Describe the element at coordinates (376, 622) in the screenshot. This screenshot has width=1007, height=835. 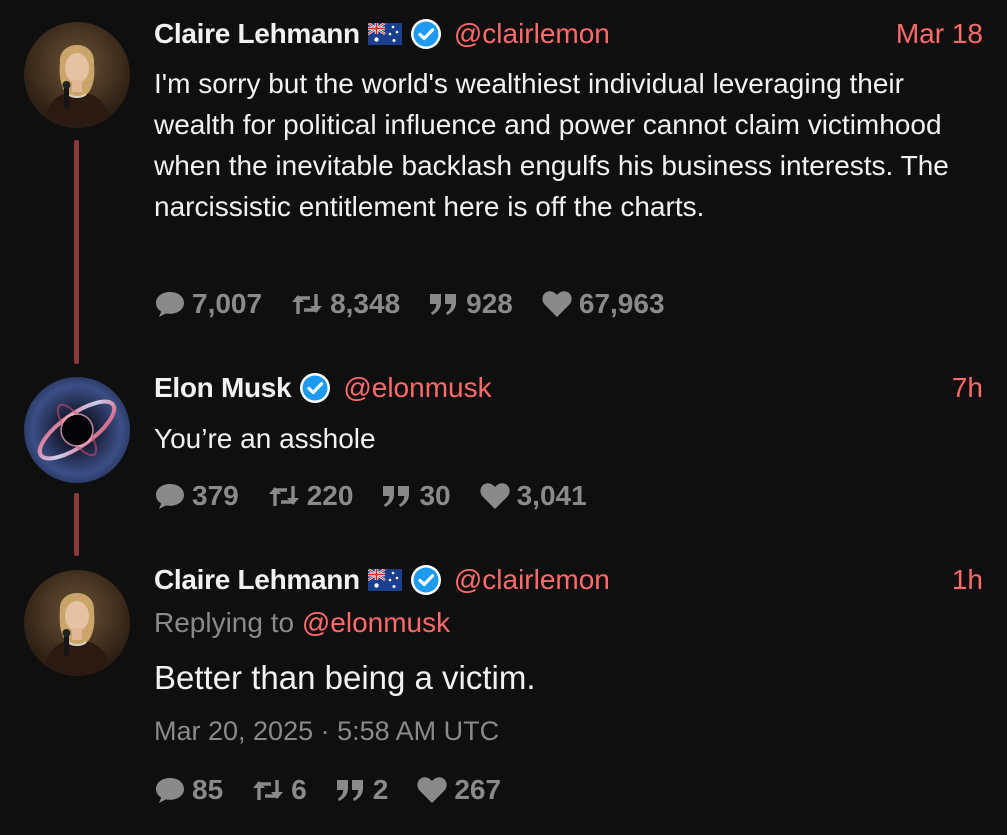
I see `replying-to-handle: @elonmusk` at that location.